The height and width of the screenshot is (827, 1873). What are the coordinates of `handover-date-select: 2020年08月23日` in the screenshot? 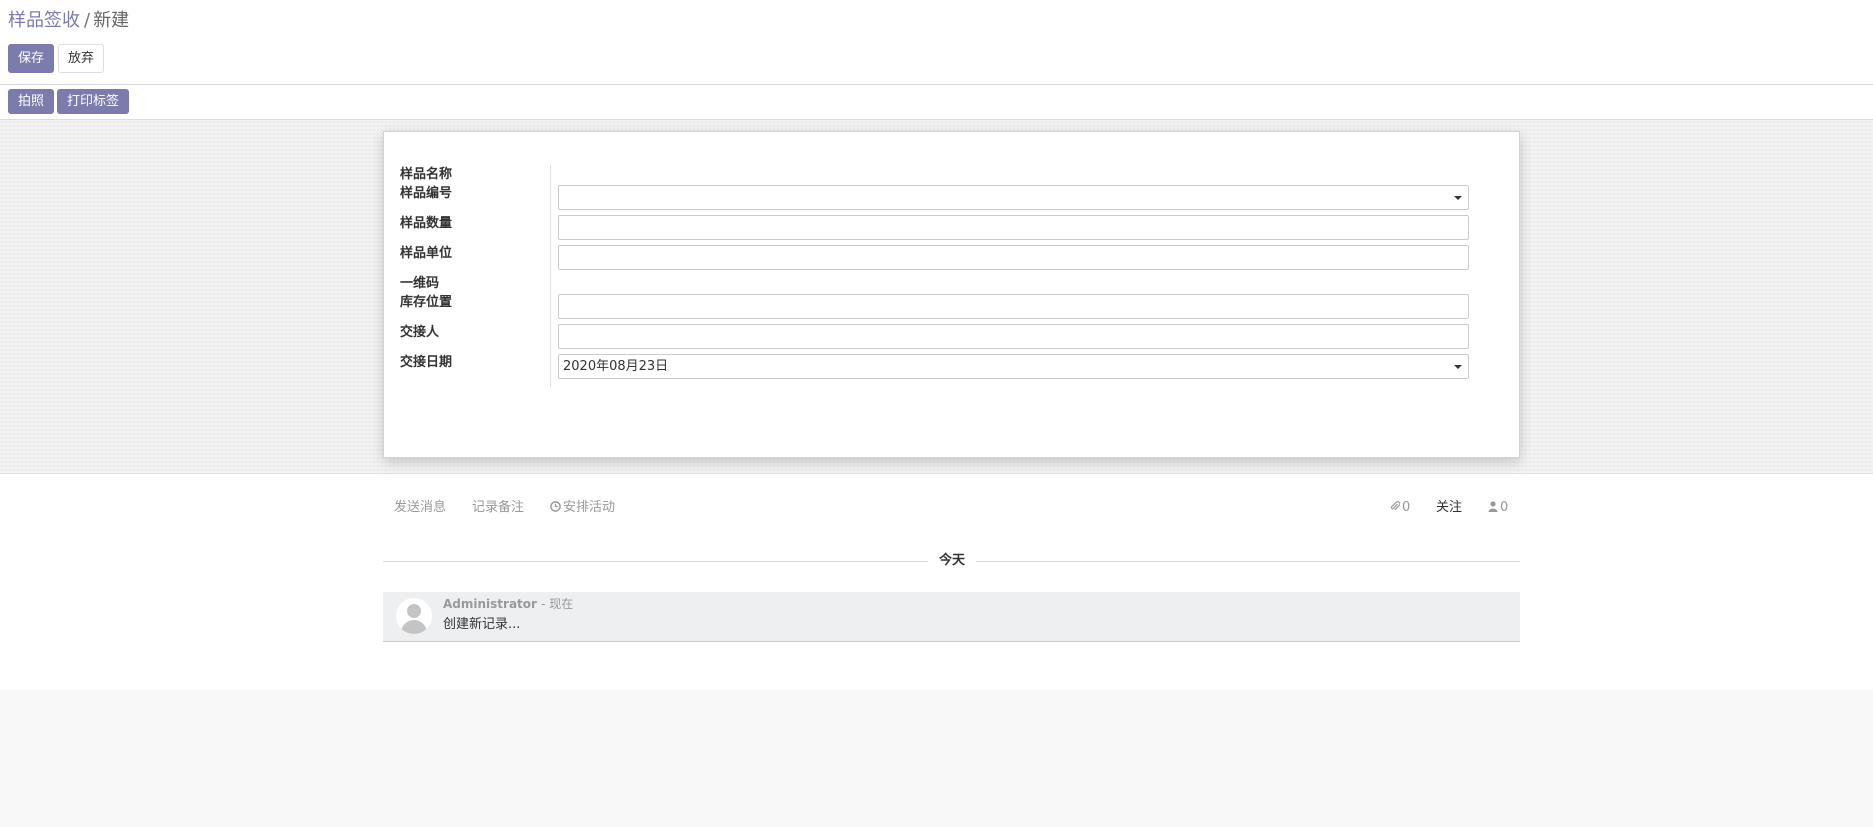 It's located at (1013, 366).